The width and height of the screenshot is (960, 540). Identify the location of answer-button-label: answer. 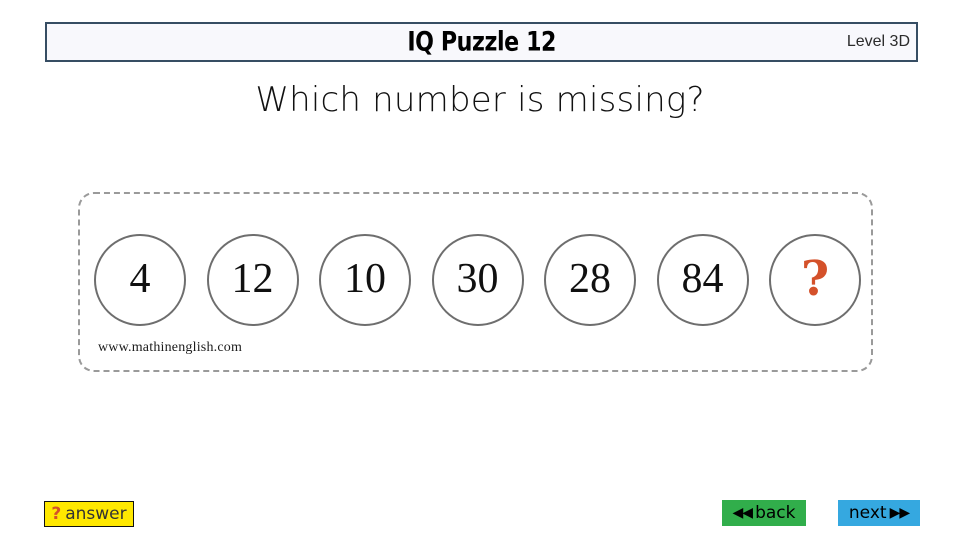
(96, 513).